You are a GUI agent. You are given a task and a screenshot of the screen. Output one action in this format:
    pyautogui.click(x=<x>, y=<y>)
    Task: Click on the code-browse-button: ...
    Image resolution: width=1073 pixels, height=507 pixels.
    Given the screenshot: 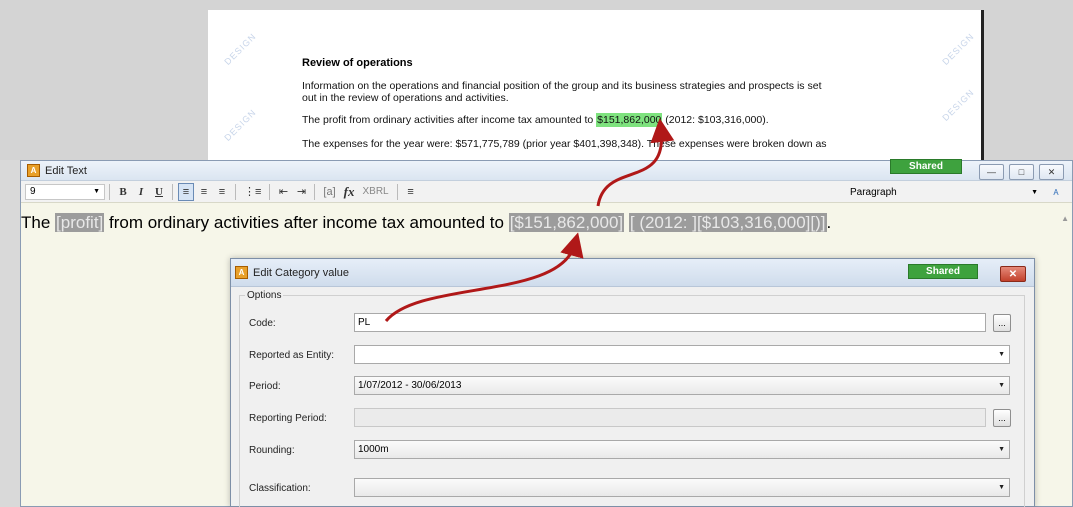 What is the action you would take?
    pyautogui.click(x=1002, y=323)
    